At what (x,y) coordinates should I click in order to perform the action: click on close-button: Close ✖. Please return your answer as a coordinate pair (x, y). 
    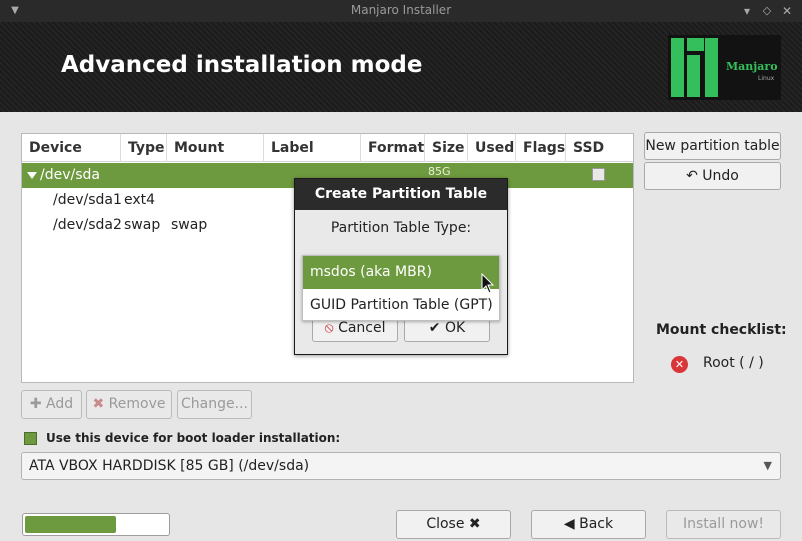
    Looking at the image, I should click on (453, 524).